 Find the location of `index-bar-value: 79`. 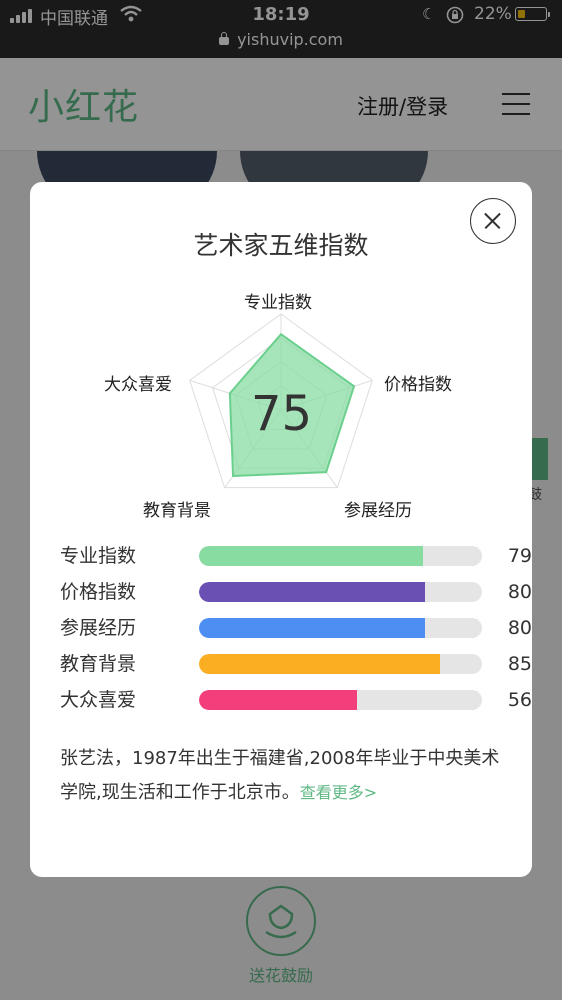

index-bar-value: 79 is located at coordinates (519, 556).